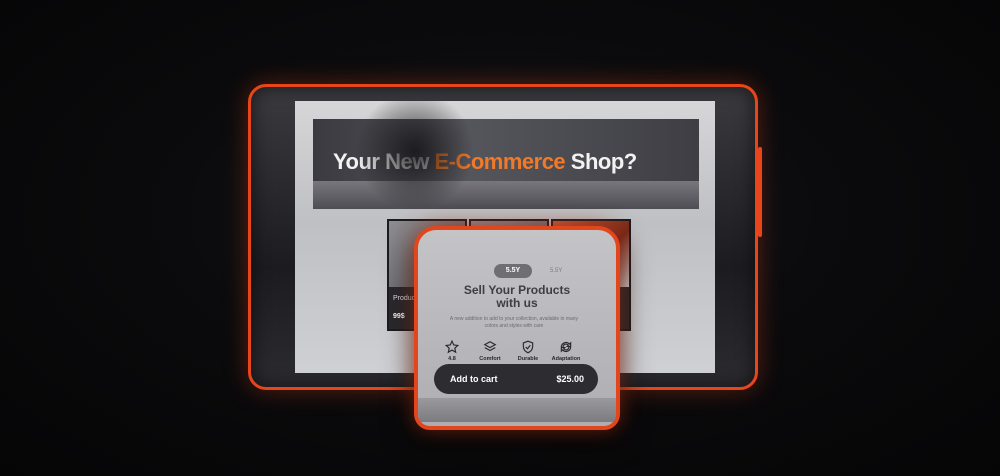  What do you see at coordinates (566, 359) in the screenshot?
I see `feature-label: Adaptation` at bounding box center [566, 359].